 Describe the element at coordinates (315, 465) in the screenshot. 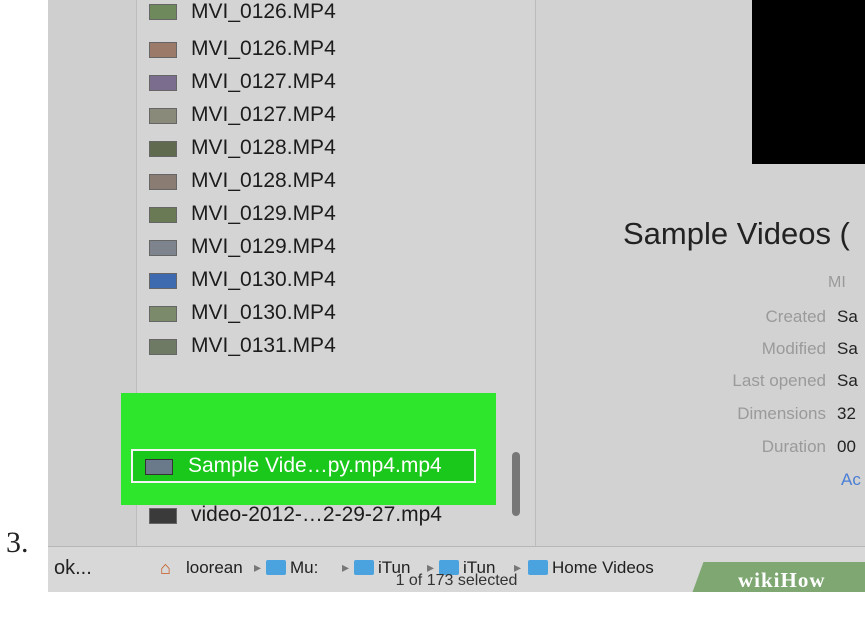

I see `selected-file-name: Sample Vide…py.mp4.mp4` at that location.